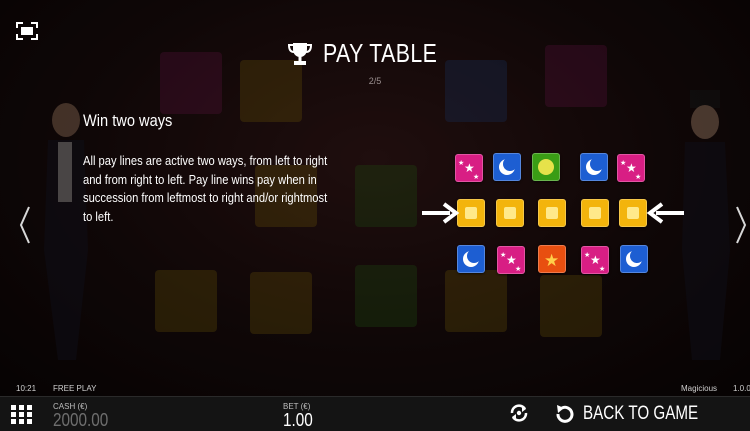 Image resolution: width=750 pixels, height=431 pixels. I want to click on trophy-icon, so click(300, 53).